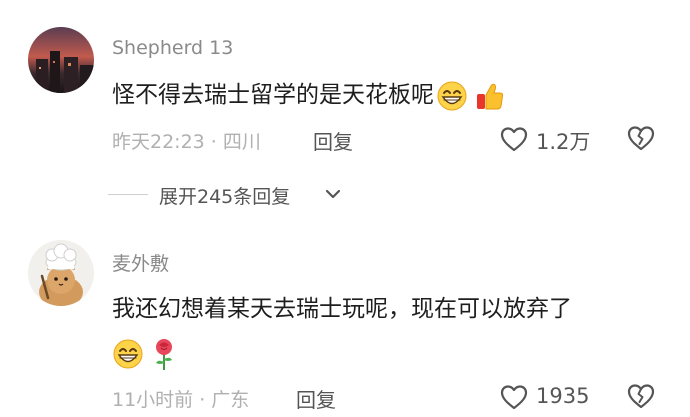 Image resolution: width=690 pixels, height=417 pixels. What do you see at coordinates (128, 194) in the screenshot?
I see `divider-line` at bounding box center [128, 194].